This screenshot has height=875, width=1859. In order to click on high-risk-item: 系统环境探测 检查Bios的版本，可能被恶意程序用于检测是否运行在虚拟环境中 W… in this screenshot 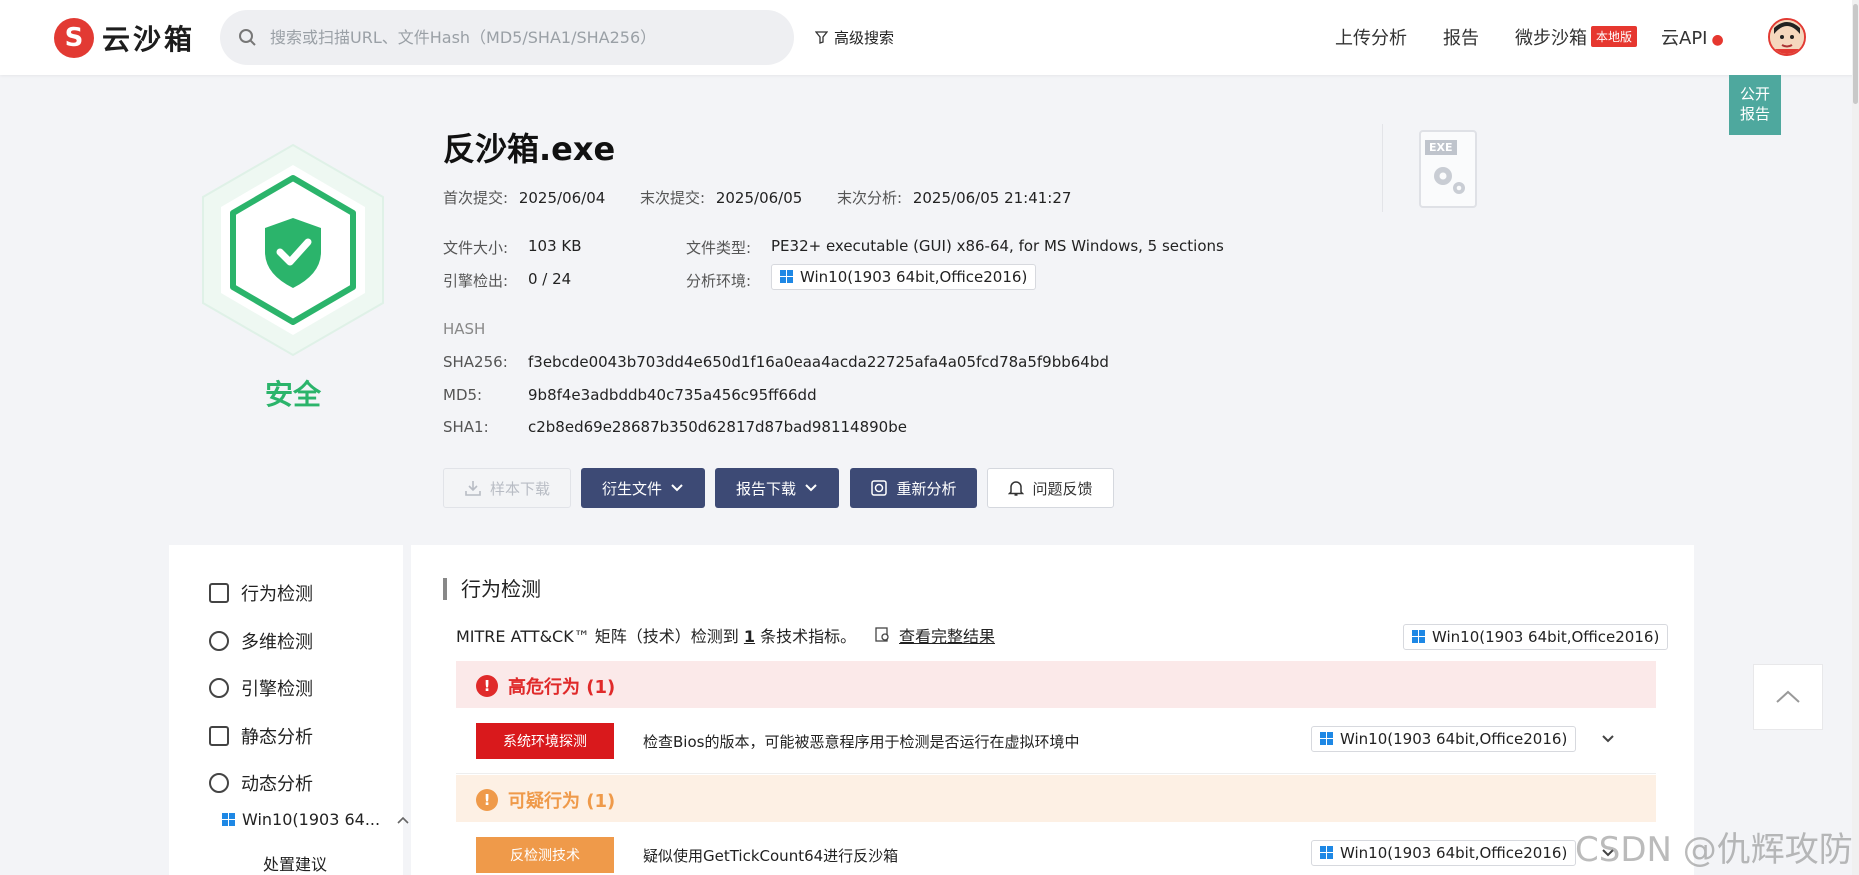, I will do `click(1056, 741)`.